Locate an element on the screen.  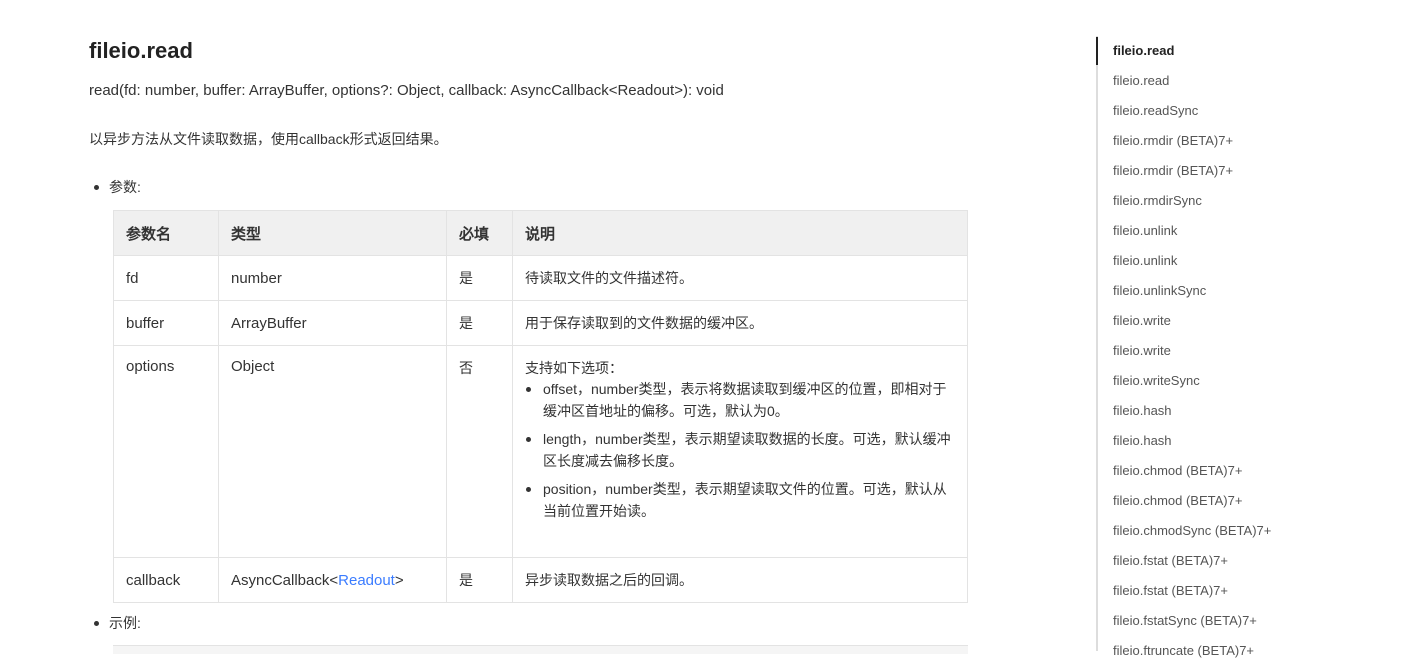
table-row: buffer ArrayBuffer 是 用于保存读取到的文件数据的缓冲区。 is located at coordinates (540, 323).